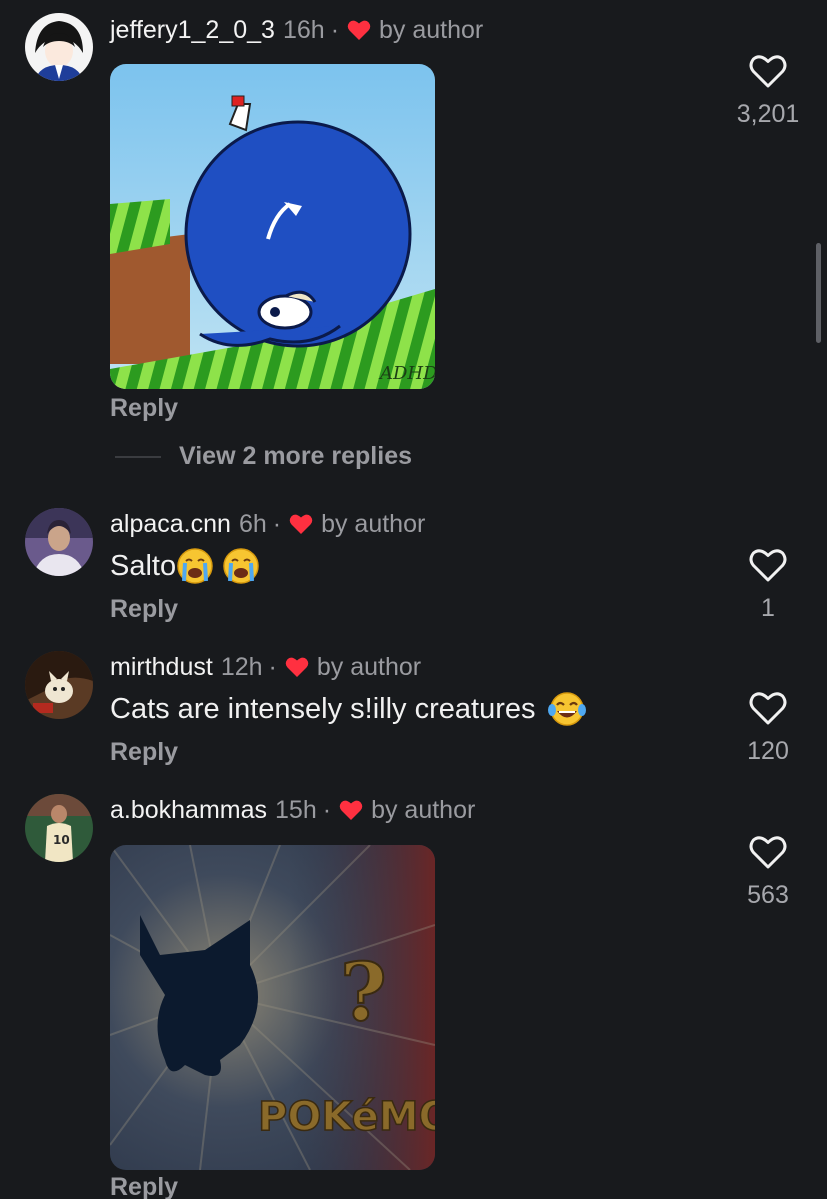  Describe the element at coordinates (346, 1117) in the screenshot. I see `pokemon-logo-text: POKéMON` at that location.